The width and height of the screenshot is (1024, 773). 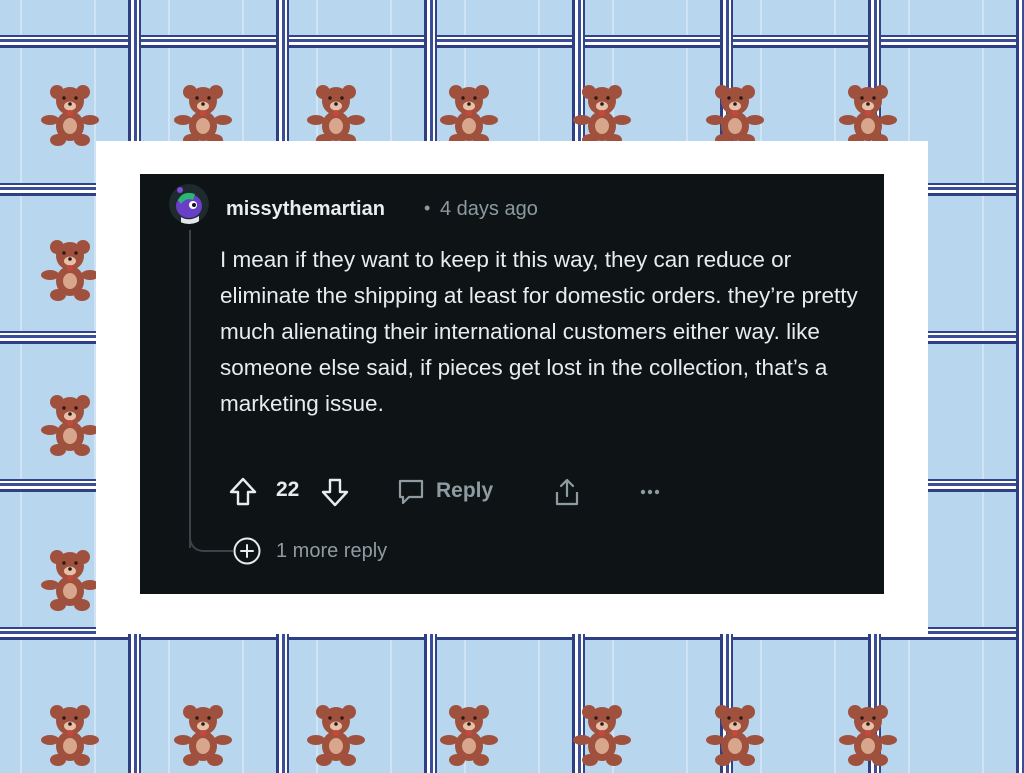 I want to click on arrow-up-icon, so click(x=243, y=491).